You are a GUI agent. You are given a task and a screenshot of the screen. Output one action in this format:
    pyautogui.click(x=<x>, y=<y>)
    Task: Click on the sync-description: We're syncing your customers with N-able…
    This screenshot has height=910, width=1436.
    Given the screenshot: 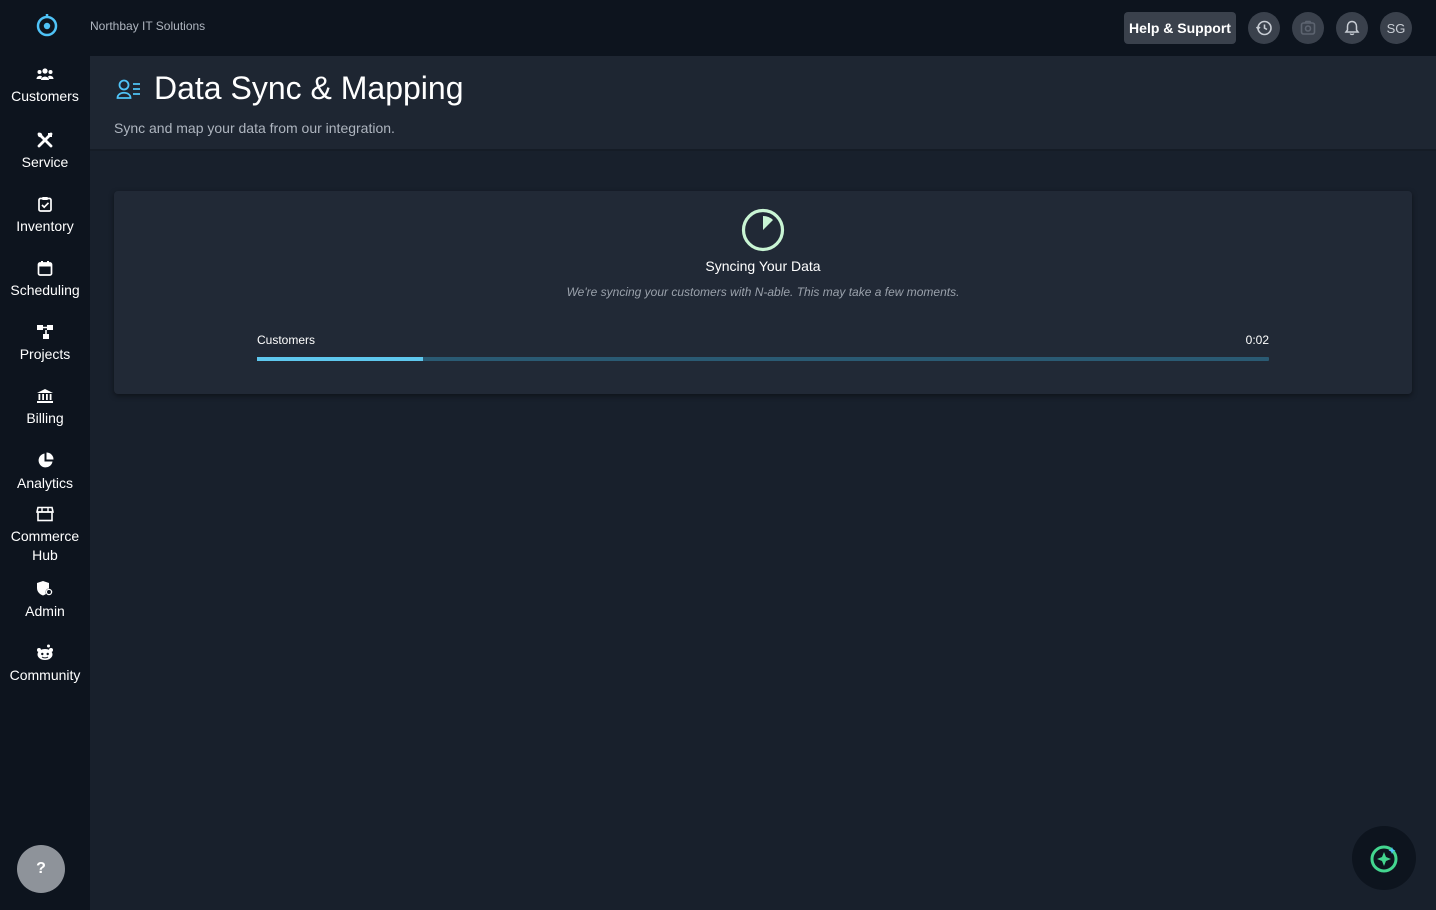 What is the action you would take?
    pyautogui.click(x=763, y=292)
    